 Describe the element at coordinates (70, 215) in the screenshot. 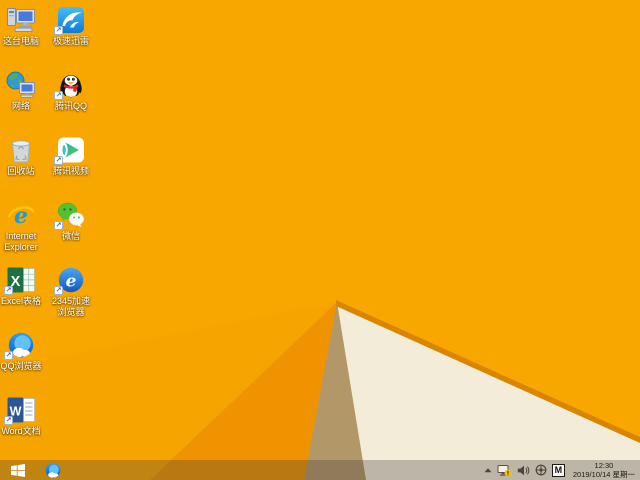

I see `wechat-icon: ↗` at that location.